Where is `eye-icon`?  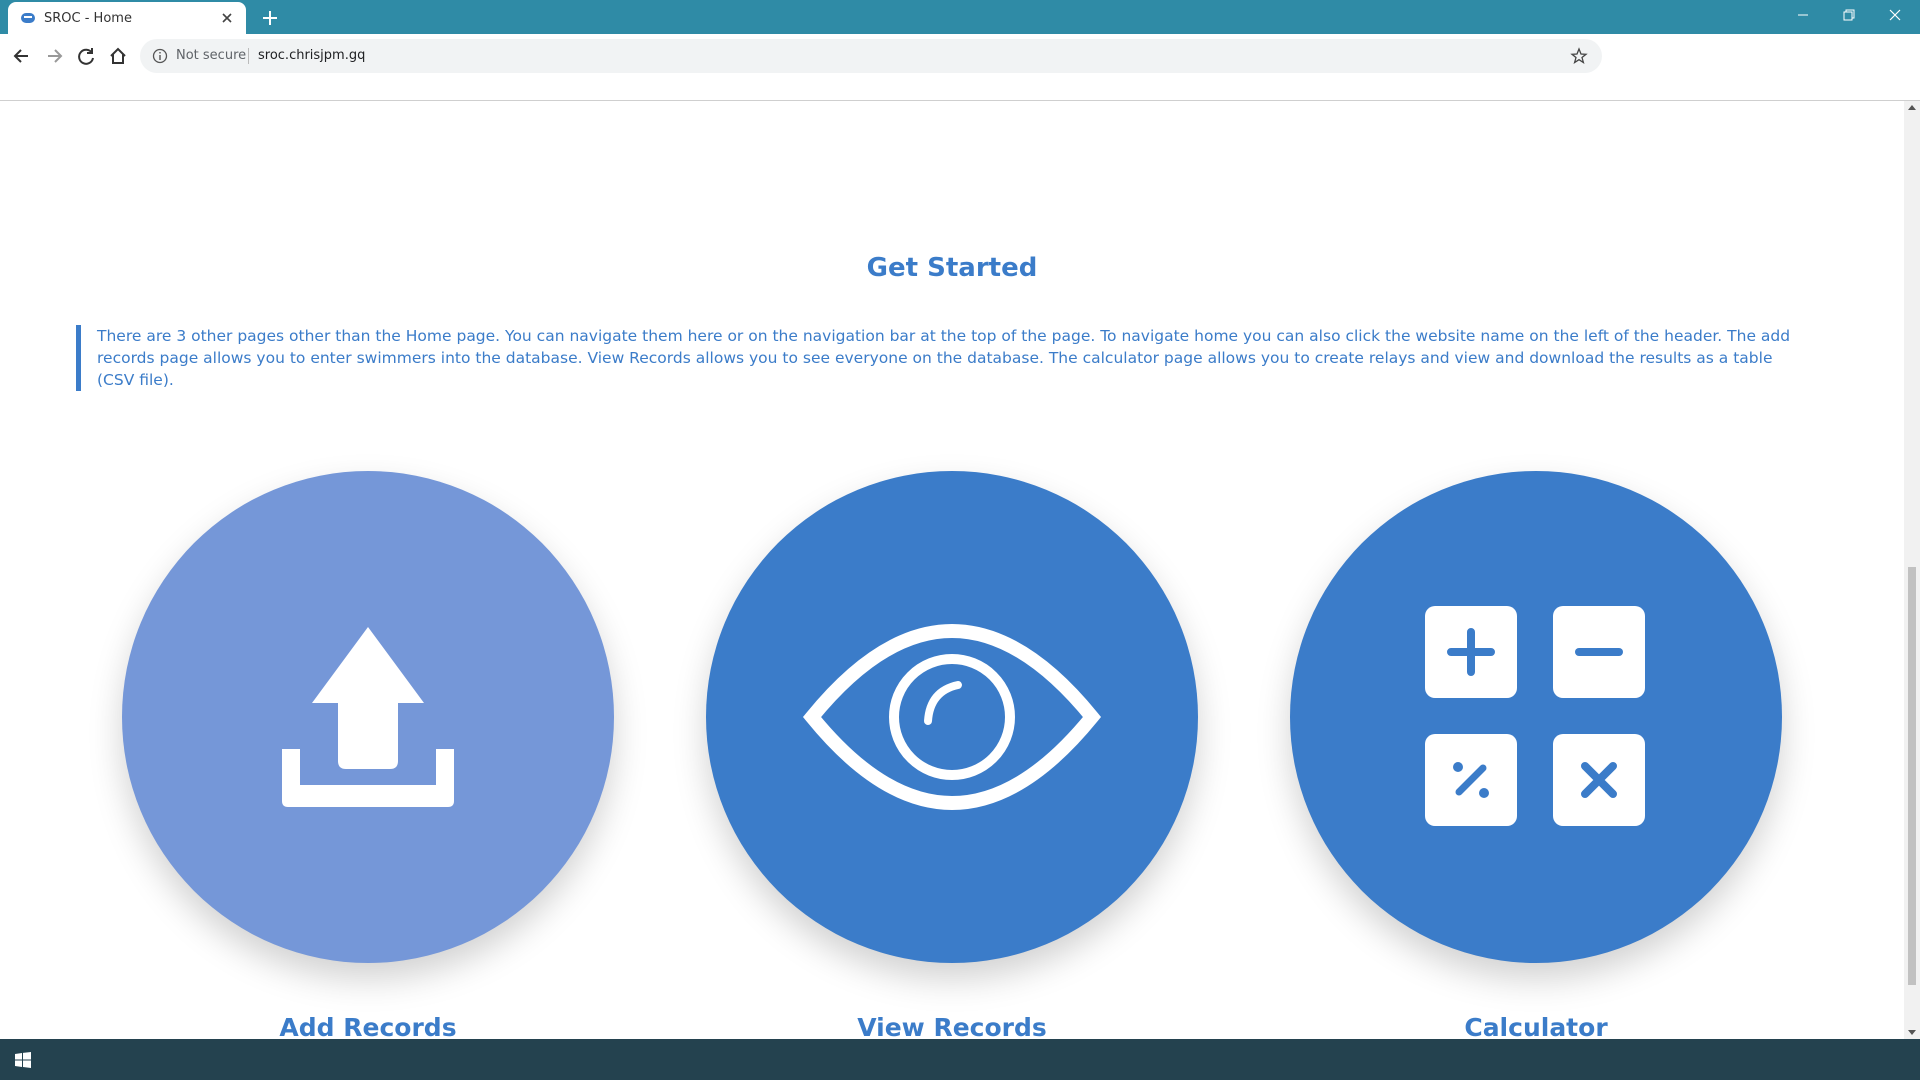 eye-icon is located at coordinates (952, 717).